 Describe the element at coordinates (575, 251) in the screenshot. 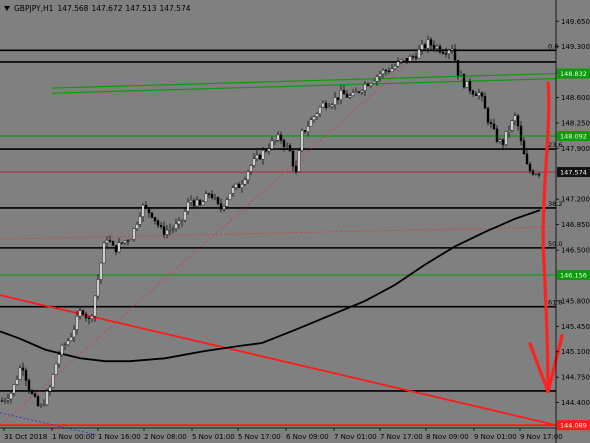

I see `price-tick-label: 146.500` at that location.